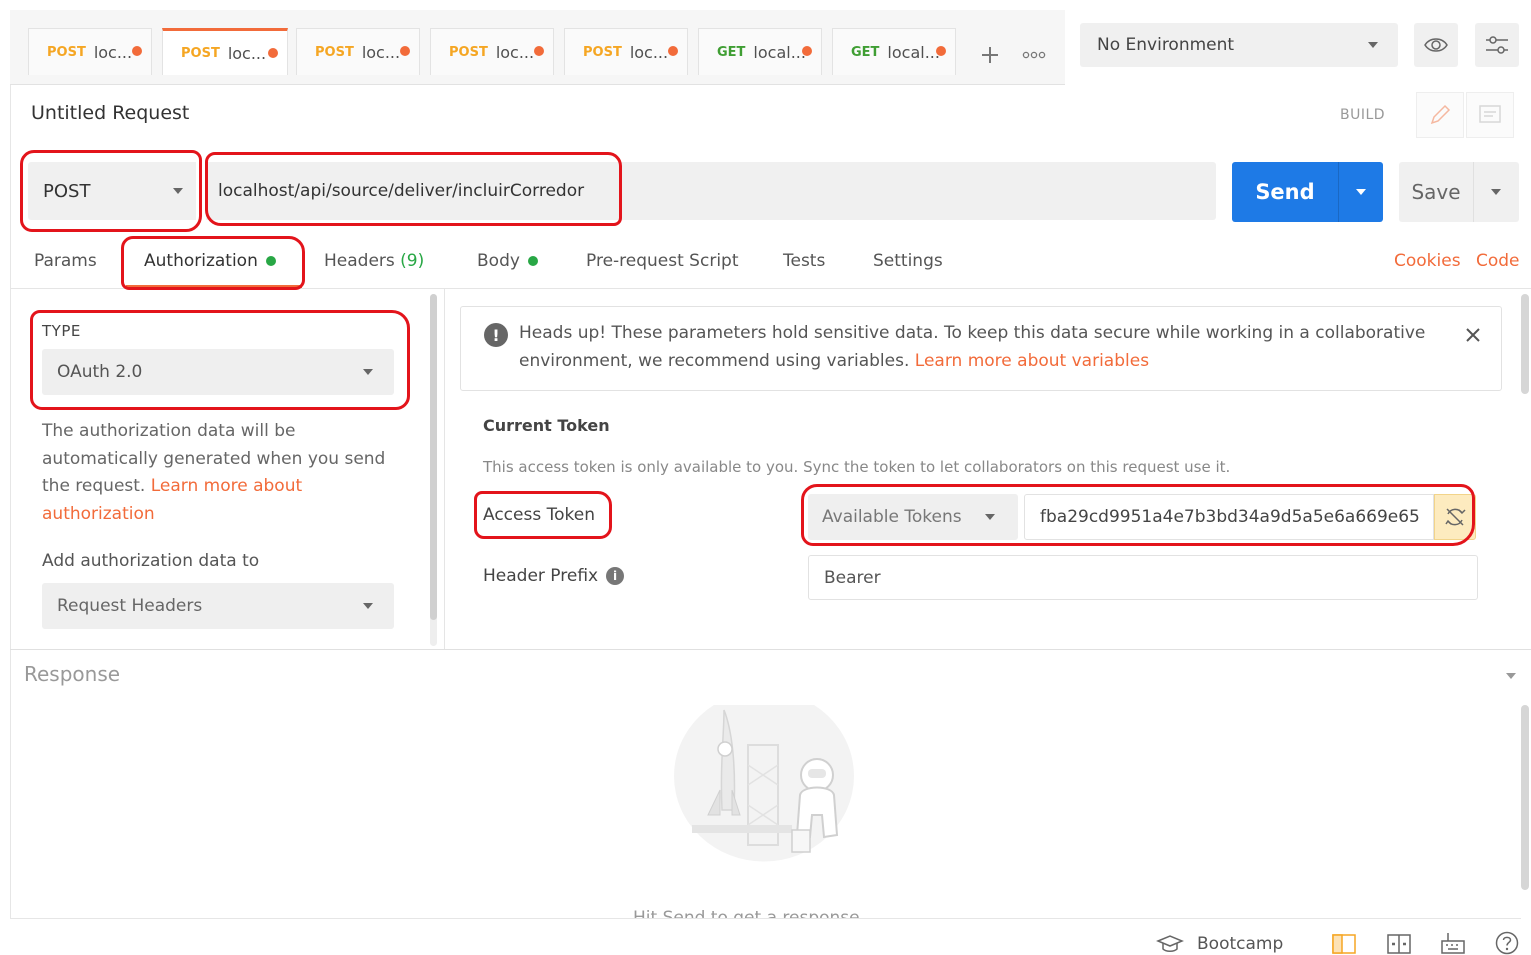 The image size is (1531, 955). I want to click on sync-token-button, so click(1455, 517).